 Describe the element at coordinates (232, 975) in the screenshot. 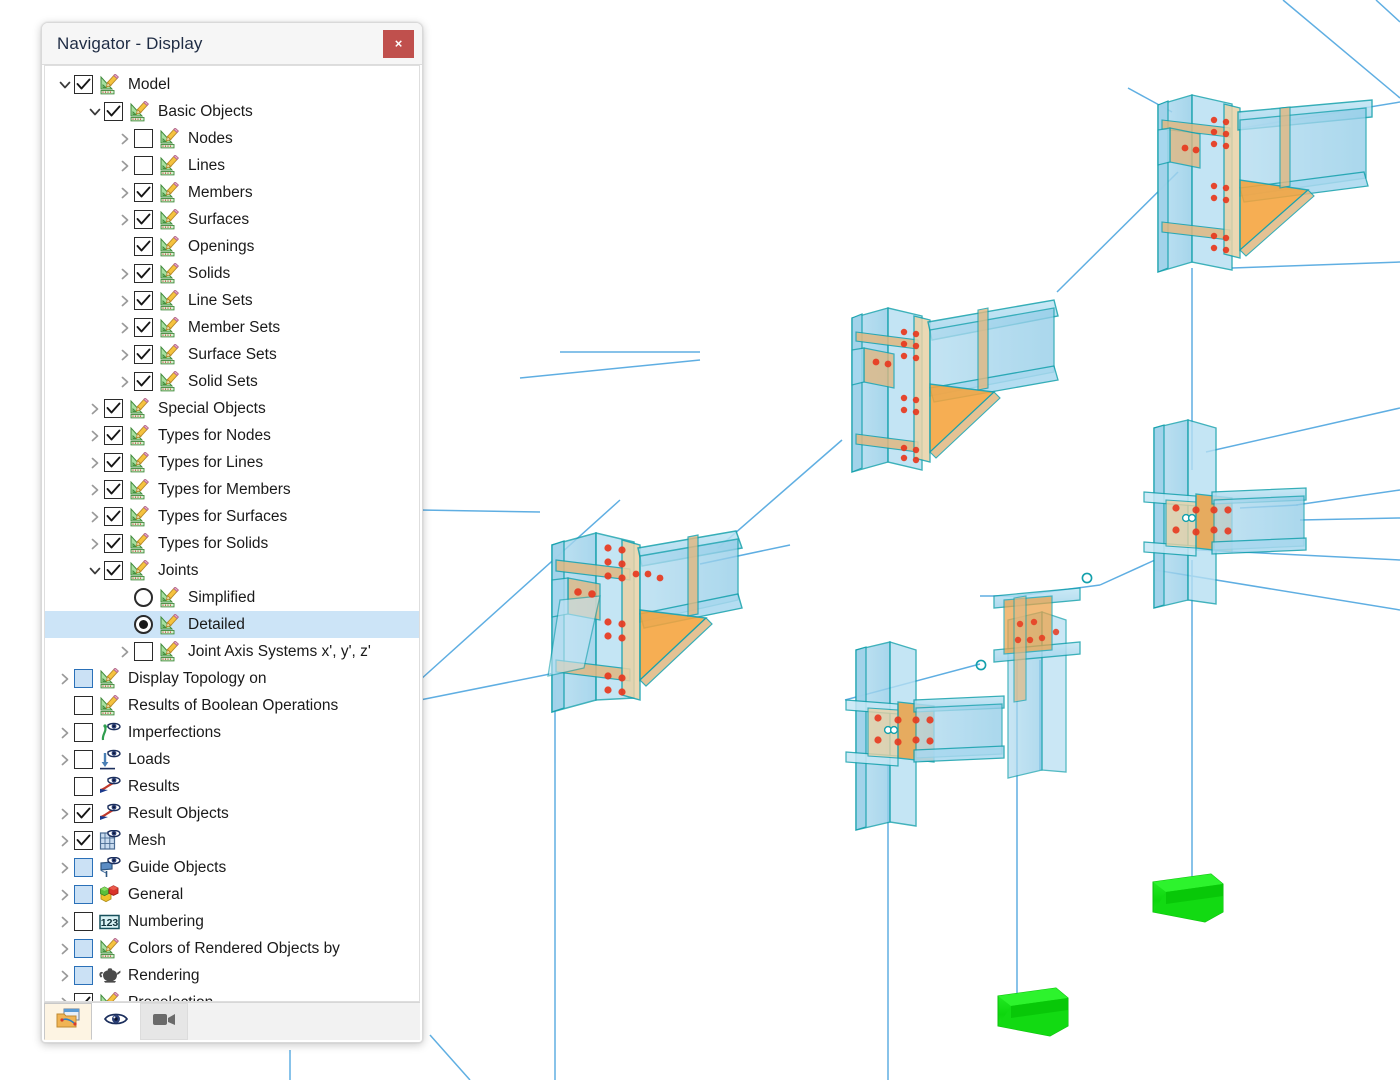

I see `tree-row-rendering: Rendering` at that location.